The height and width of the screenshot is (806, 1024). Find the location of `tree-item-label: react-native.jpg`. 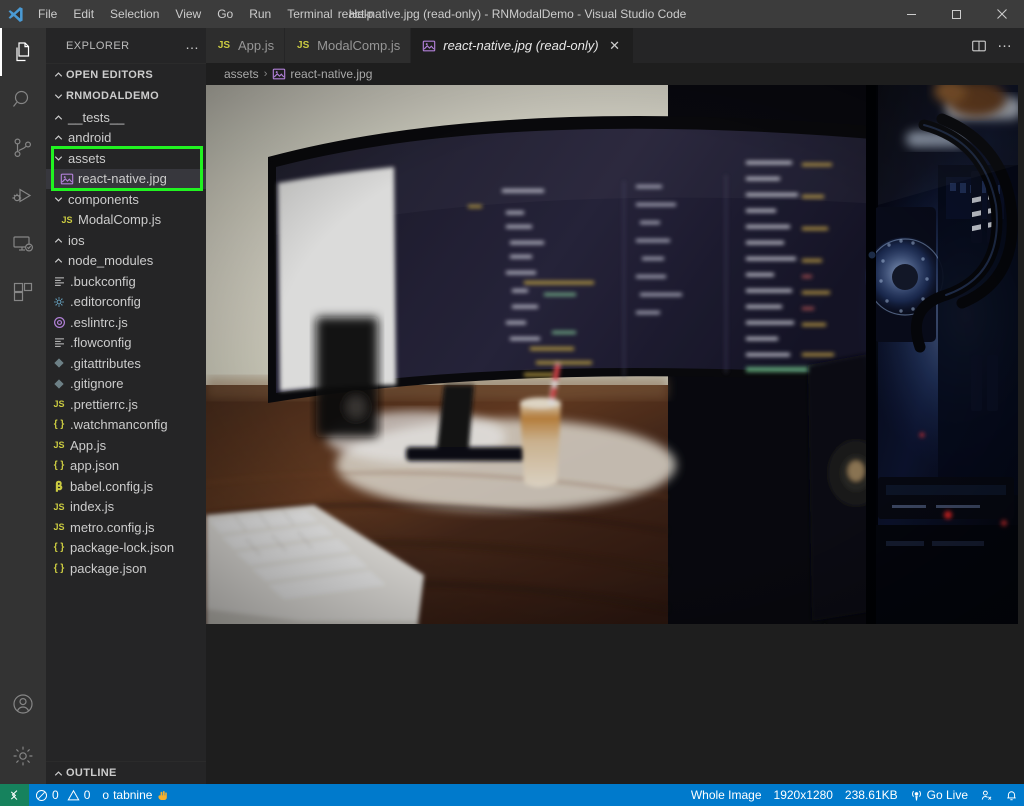

tree-item-label: react-native.jpg is located at coordinates (122, 179).